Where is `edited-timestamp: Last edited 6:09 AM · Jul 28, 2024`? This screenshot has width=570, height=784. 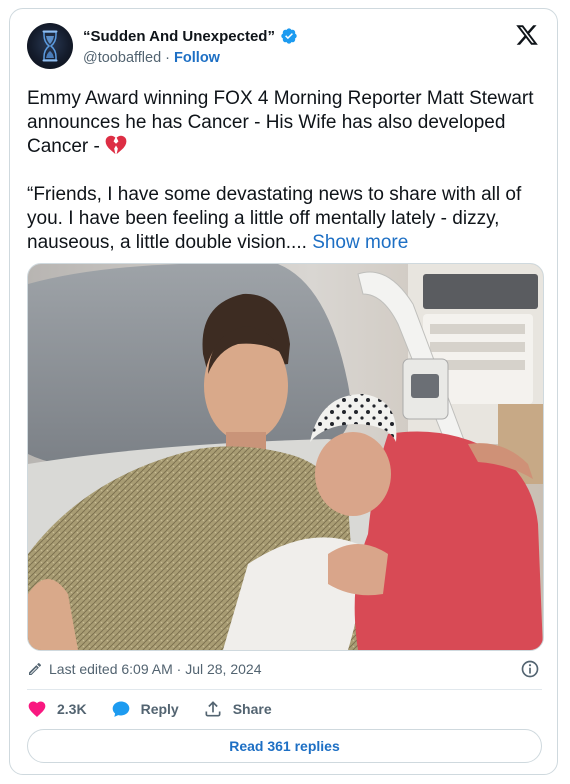
edited-timestamp: Last edited 6:09 AM · Jul 28, 2024 is located at coordinates (155, 669).